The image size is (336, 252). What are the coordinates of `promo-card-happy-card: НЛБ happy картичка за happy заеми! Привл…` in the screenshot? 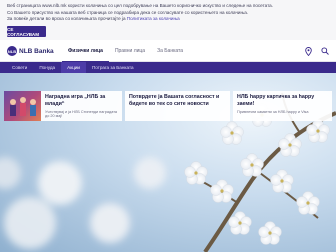 It's located at (282, 106).